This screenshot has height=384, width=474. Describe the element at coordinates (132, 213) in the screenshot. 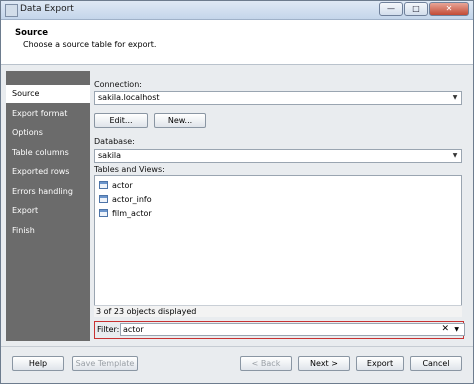

I see `list-item-label: film_actor` at that location.